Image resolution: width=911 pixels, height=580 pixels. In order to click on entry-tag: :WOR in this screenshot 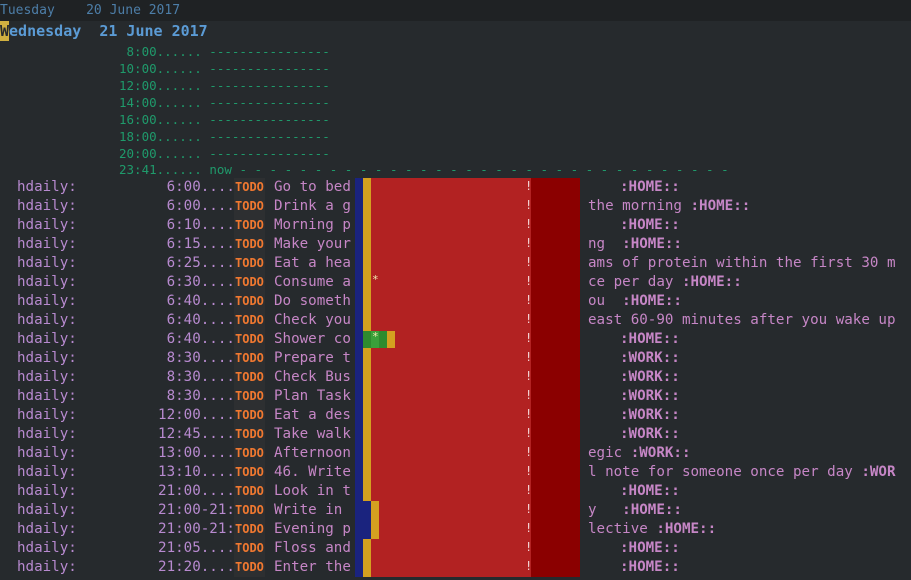, I will do `click(878, 472)`.